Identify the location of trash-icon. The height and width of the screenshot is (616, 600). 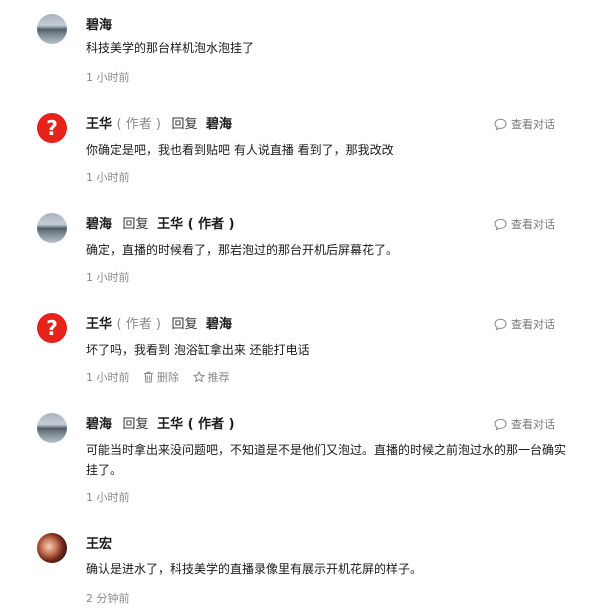
(148, 379).